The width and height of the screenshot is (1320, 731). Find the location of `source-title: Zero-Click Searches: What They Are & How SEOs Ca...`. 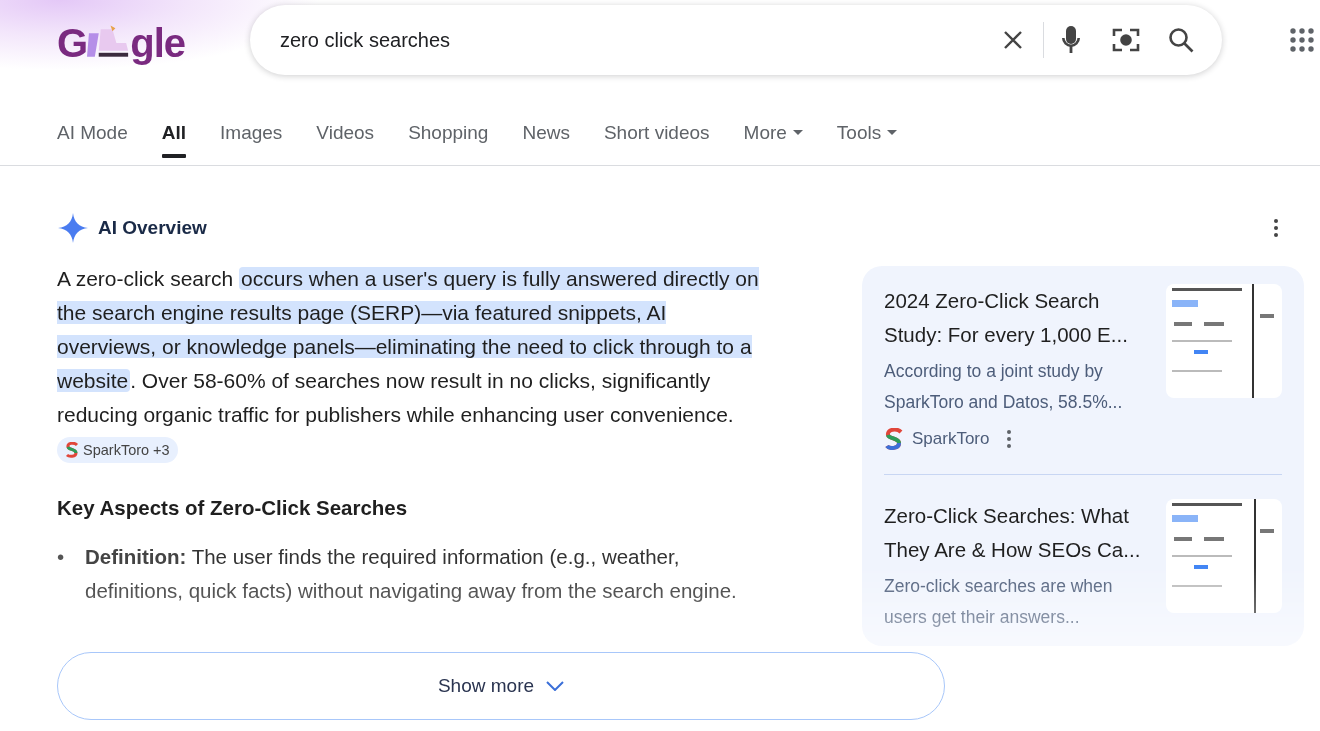

source-title: Zero-Click Searches: What They Are & How SEOs Ca... is located at coordinates (1018, 533).